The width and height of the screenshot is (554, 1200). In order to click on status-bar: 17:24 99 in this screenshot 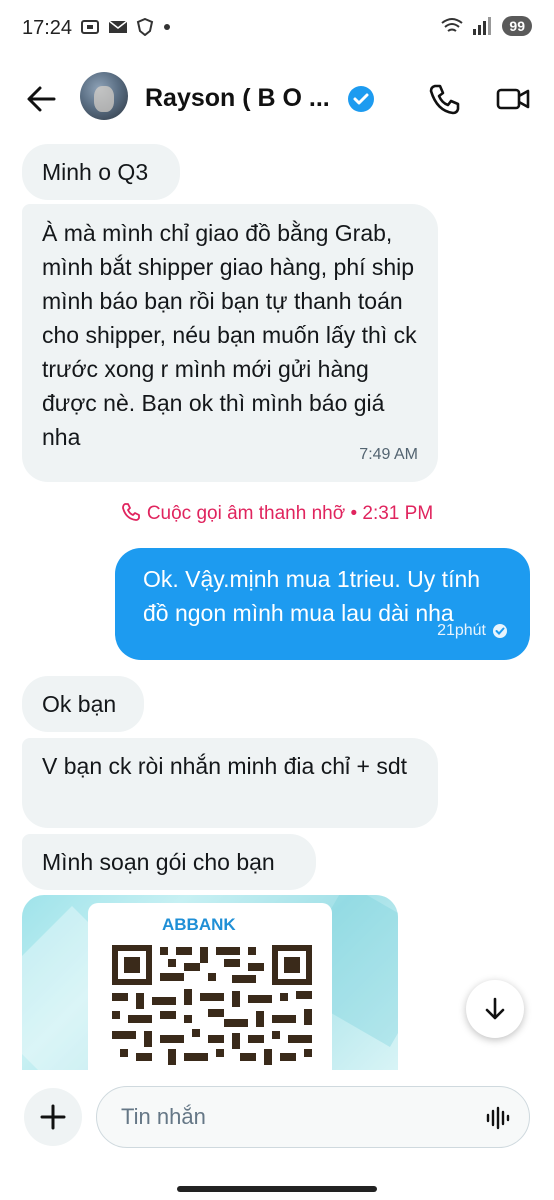, I will do `click(277, 30)`.